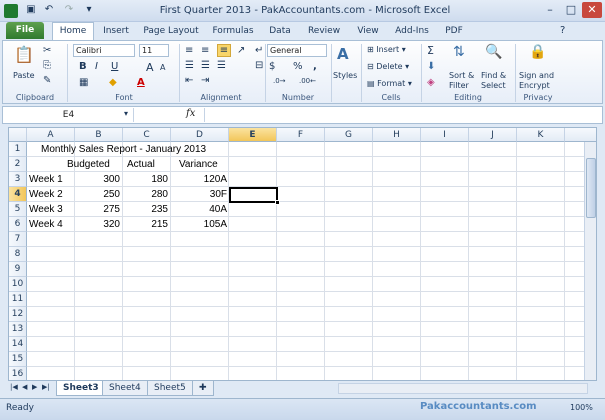 This screenshot has height=420, width=605. Describe the element at coordinates (18, 359) in the screenshot. I see `row-header: 15` at that location.